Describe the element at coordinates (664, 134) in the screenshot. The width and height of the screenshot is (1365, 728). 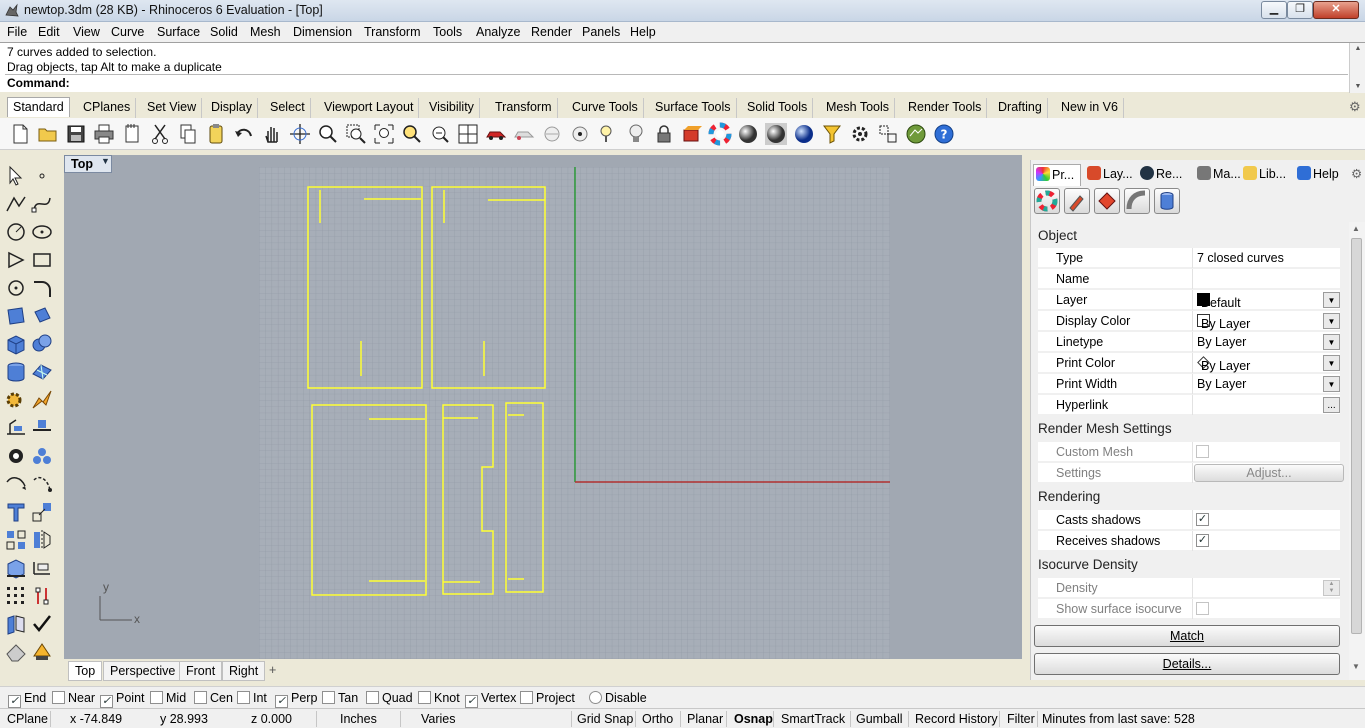
I see `lock-icon` at that location.